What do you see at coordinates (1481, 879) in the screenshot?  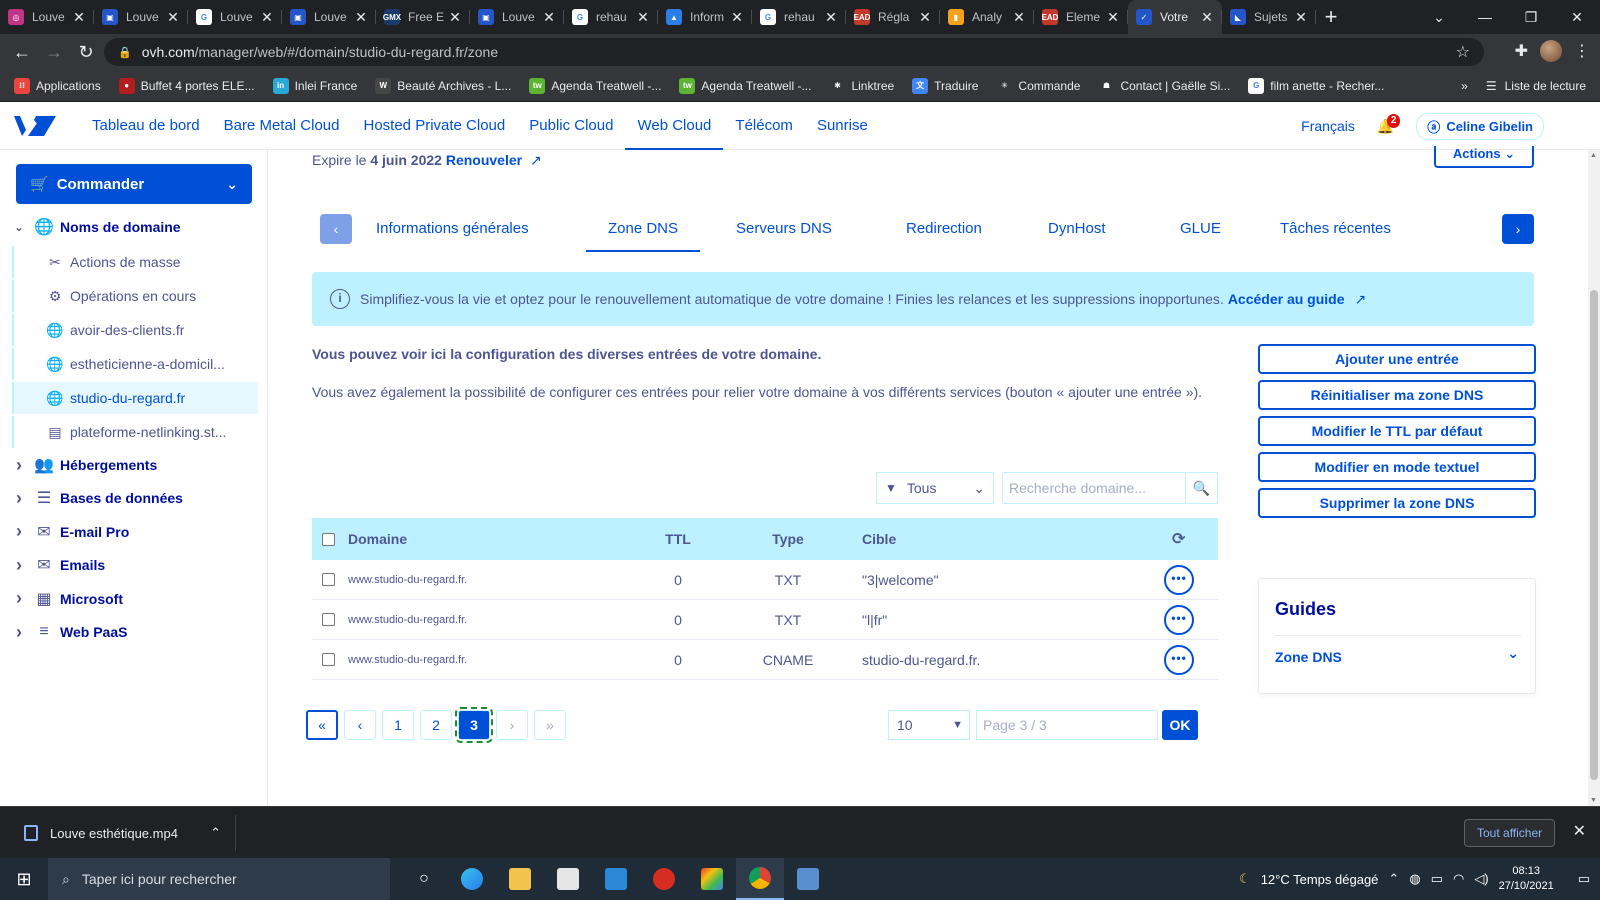 I see `volume-icon: ◁)` at bounding box center [1481, 879].